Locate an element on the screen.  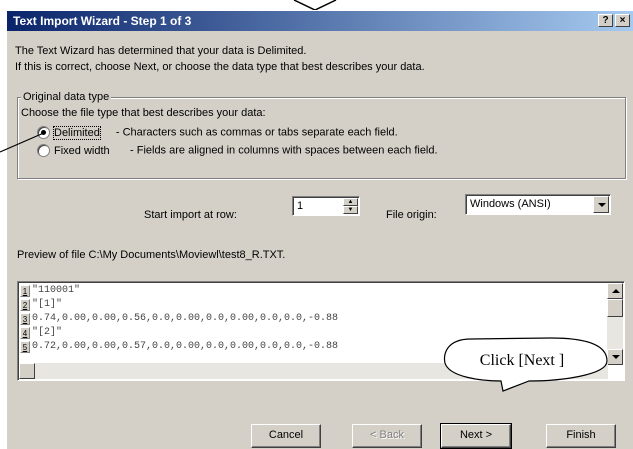
preview-row: 2 "[1]" is located at coordinates (41, 305).